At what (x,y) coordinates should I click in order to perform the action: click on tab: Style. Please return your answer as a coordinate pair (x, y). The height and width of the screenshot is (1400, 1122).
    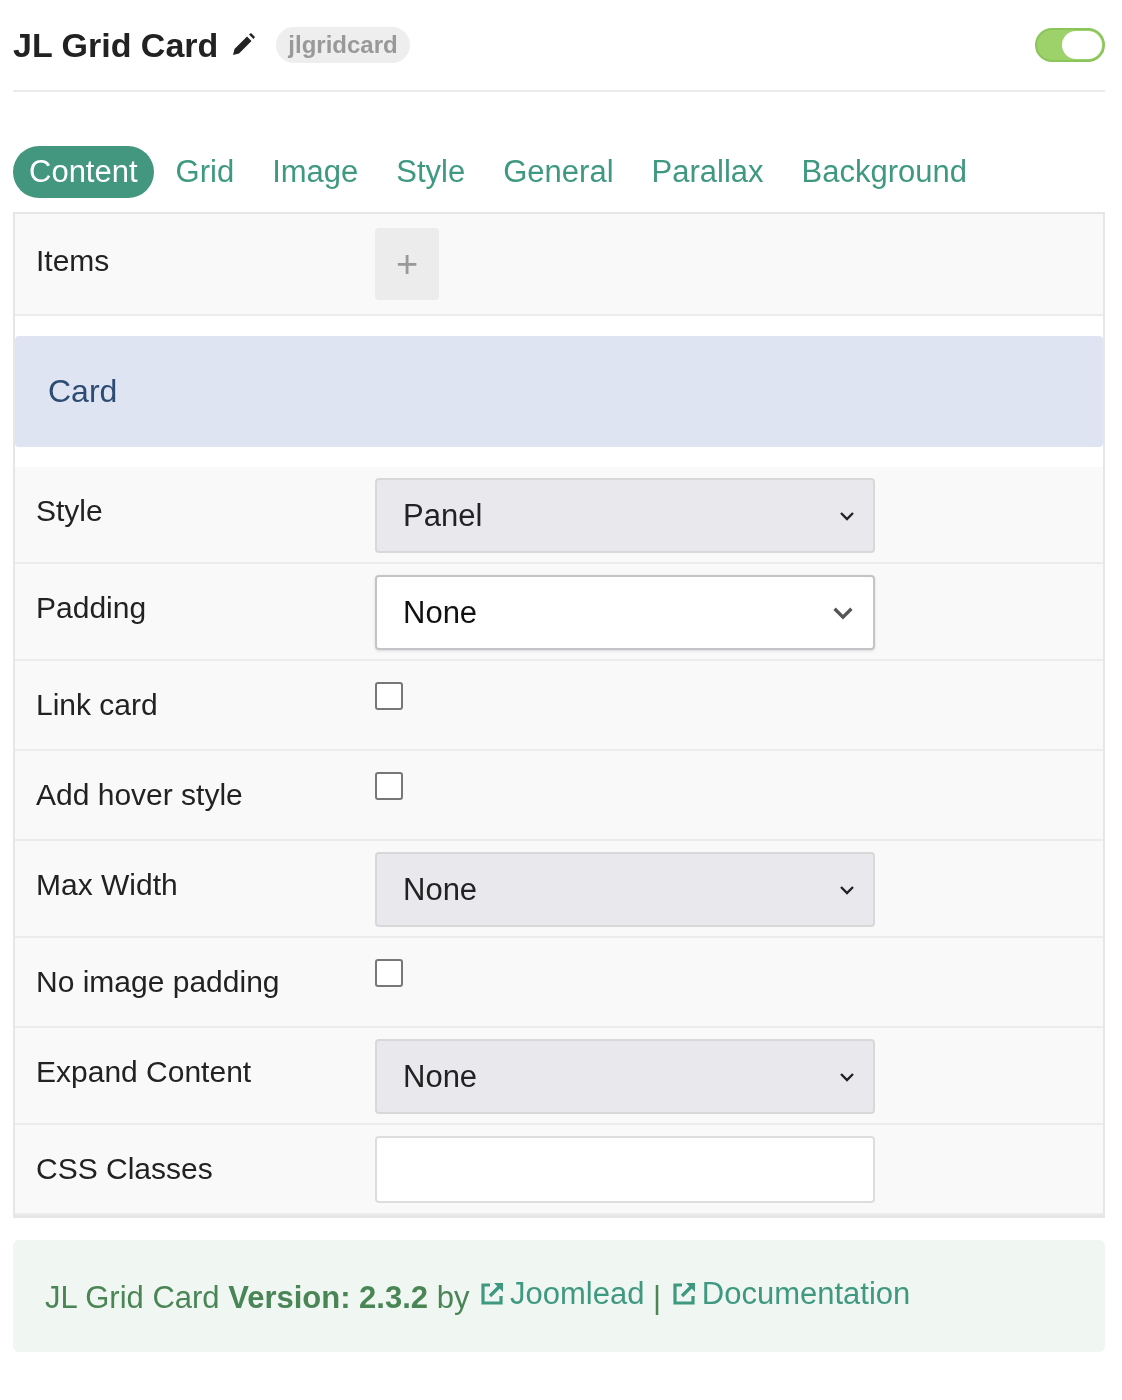
    Looking at the image, I should click on (431, 172).